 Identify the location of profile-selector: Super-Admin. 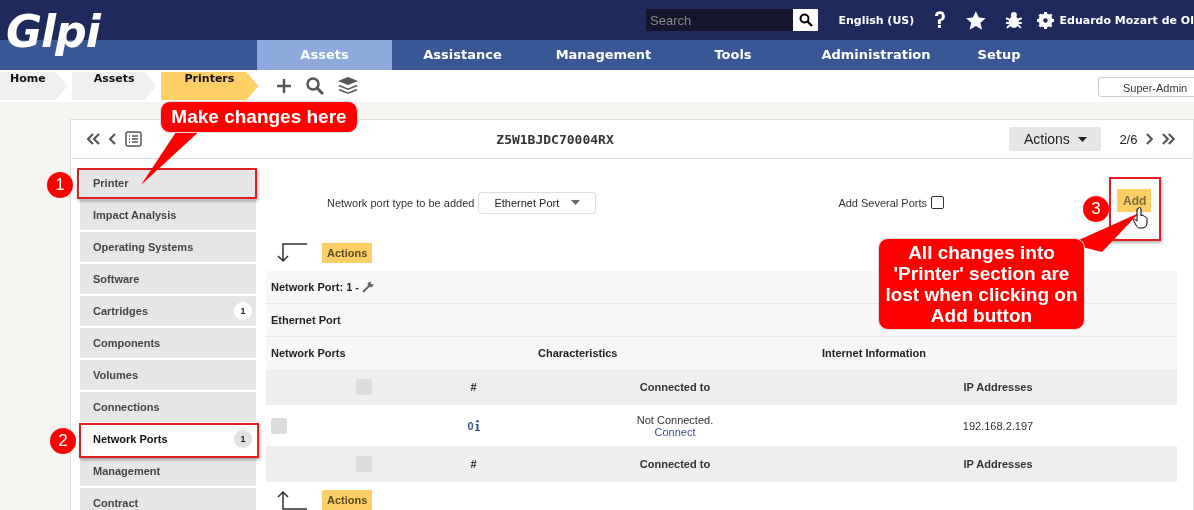
(1146, 87).